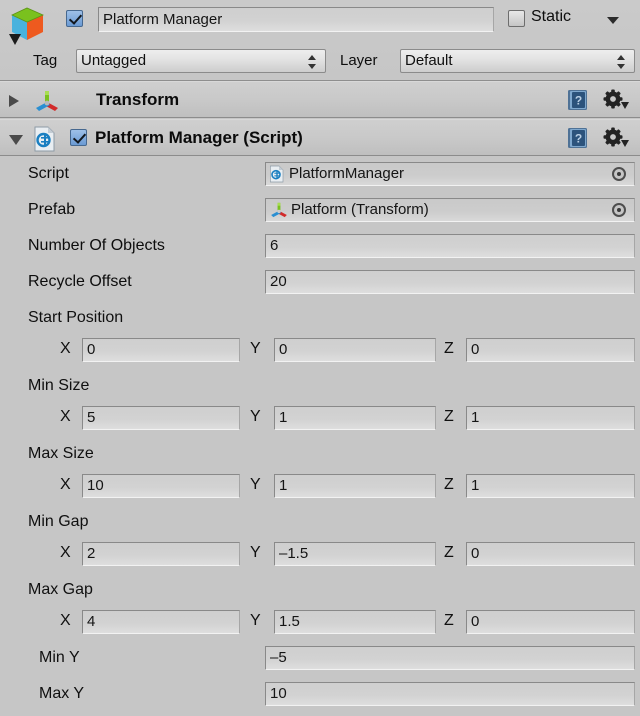 This screenshot has width=640, height=716. I want to click on component-enabled-checkbox, so click(78, 139).